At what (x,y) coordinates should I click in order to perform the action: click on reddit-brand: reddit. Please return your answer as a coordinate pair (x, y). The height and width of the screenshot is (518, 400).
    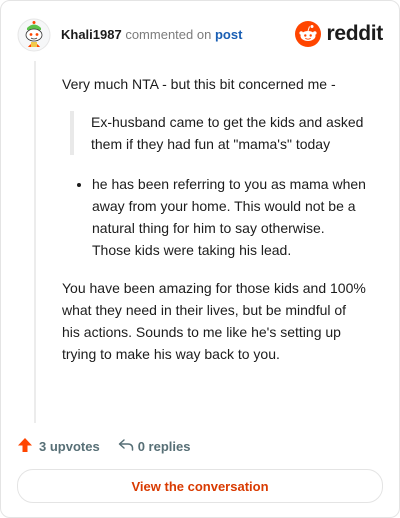
    Looking at the image, I should click on (339, 34).